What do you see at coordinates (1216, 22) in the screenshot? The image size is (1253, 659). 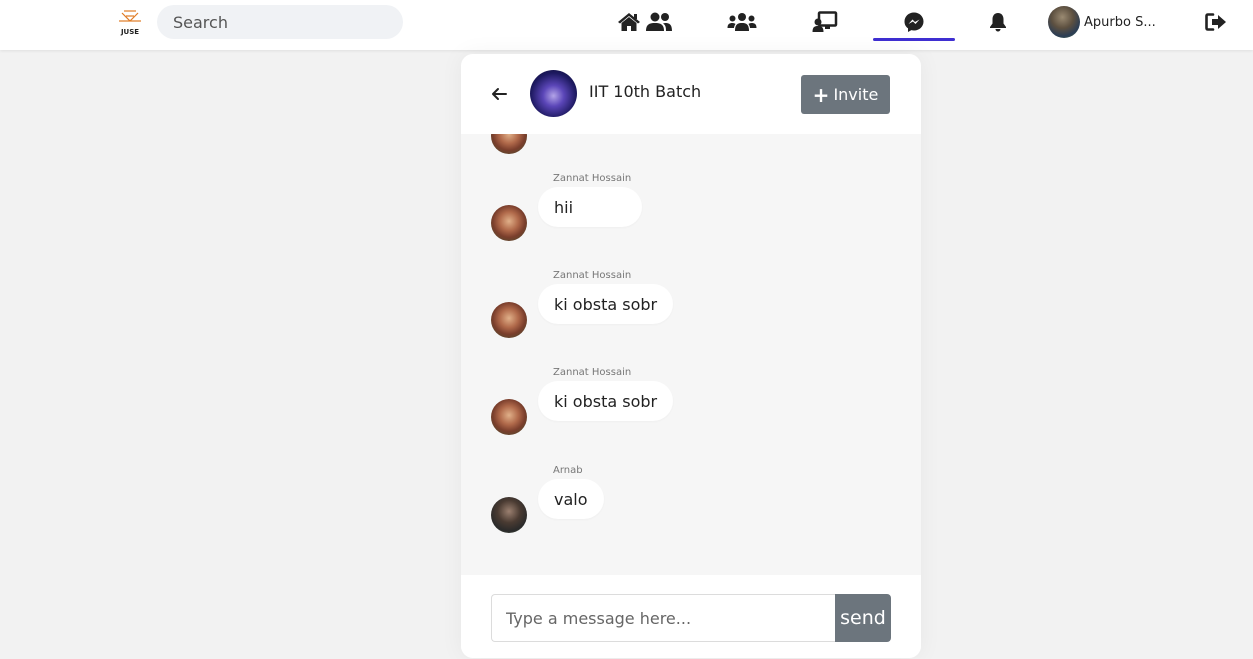 I see `logout-icon` at bounding box center [1216, 22].